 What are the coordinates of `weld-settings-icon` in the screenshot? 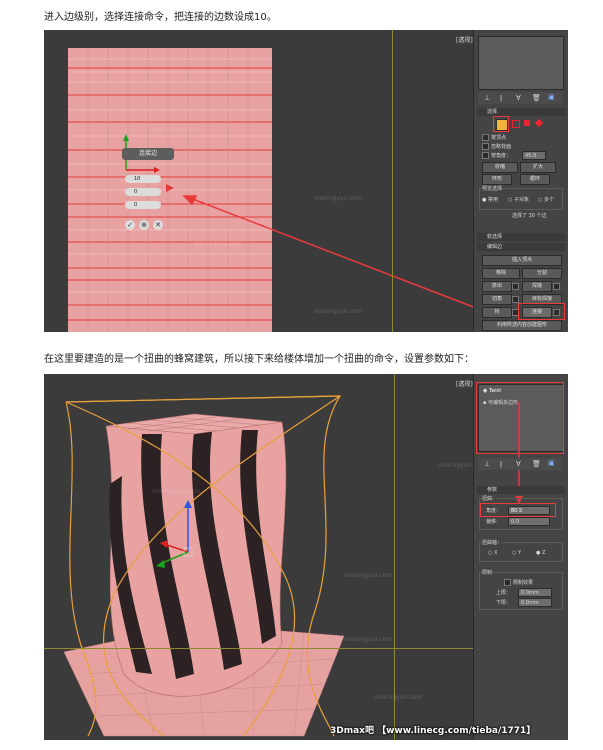 It's located at (556, 286).